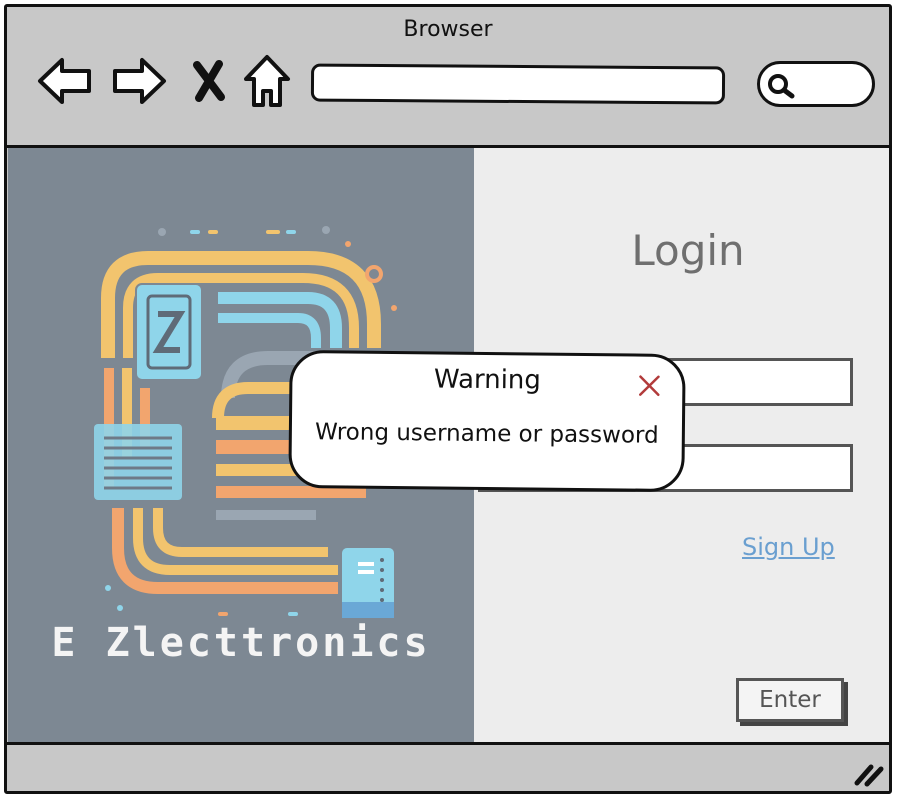 The width and height of the screenshot is (900, 800). What do you see at coordinates (486, 434) in the screenshot?
I see `dialog-message: Wrong username or password` at bounding box center [486, 434].